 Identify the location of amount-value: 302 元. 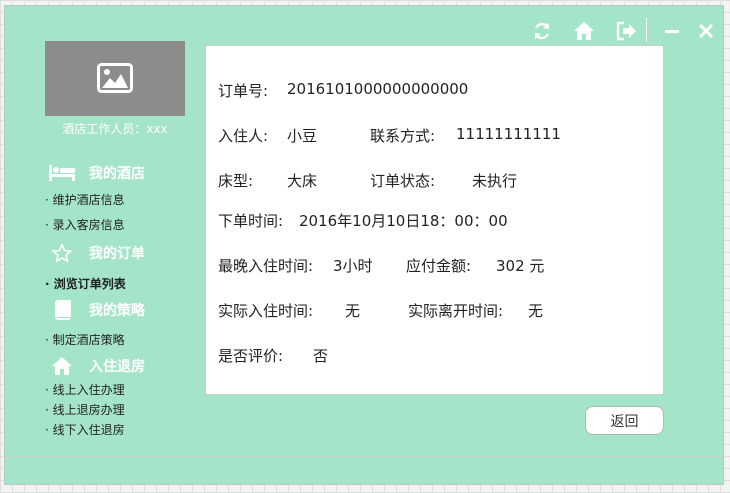
(520, 266).